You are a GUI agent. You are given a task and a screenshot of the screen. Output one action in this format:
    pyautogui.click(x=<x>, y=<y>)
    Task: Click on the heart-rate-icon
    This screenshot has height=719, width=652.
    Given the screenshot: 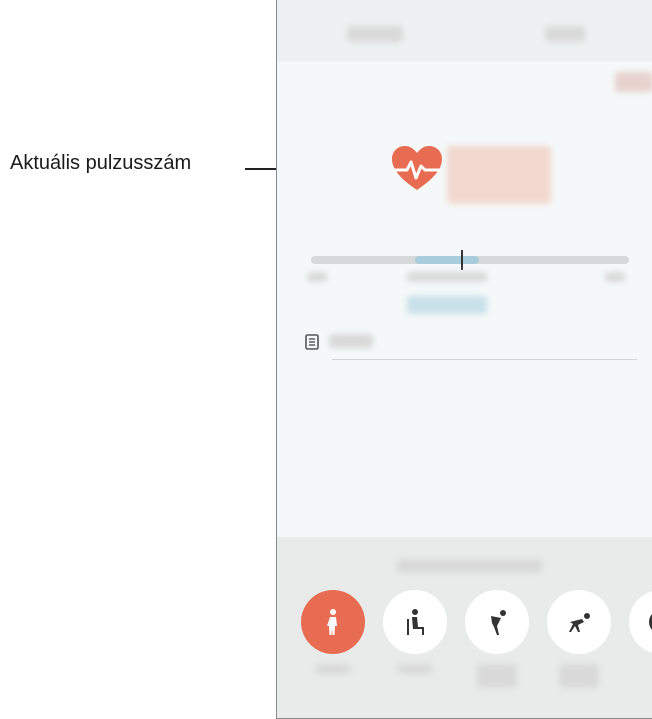 What is the action you would take?
    pyautogui.click(x=417, y=168)
    